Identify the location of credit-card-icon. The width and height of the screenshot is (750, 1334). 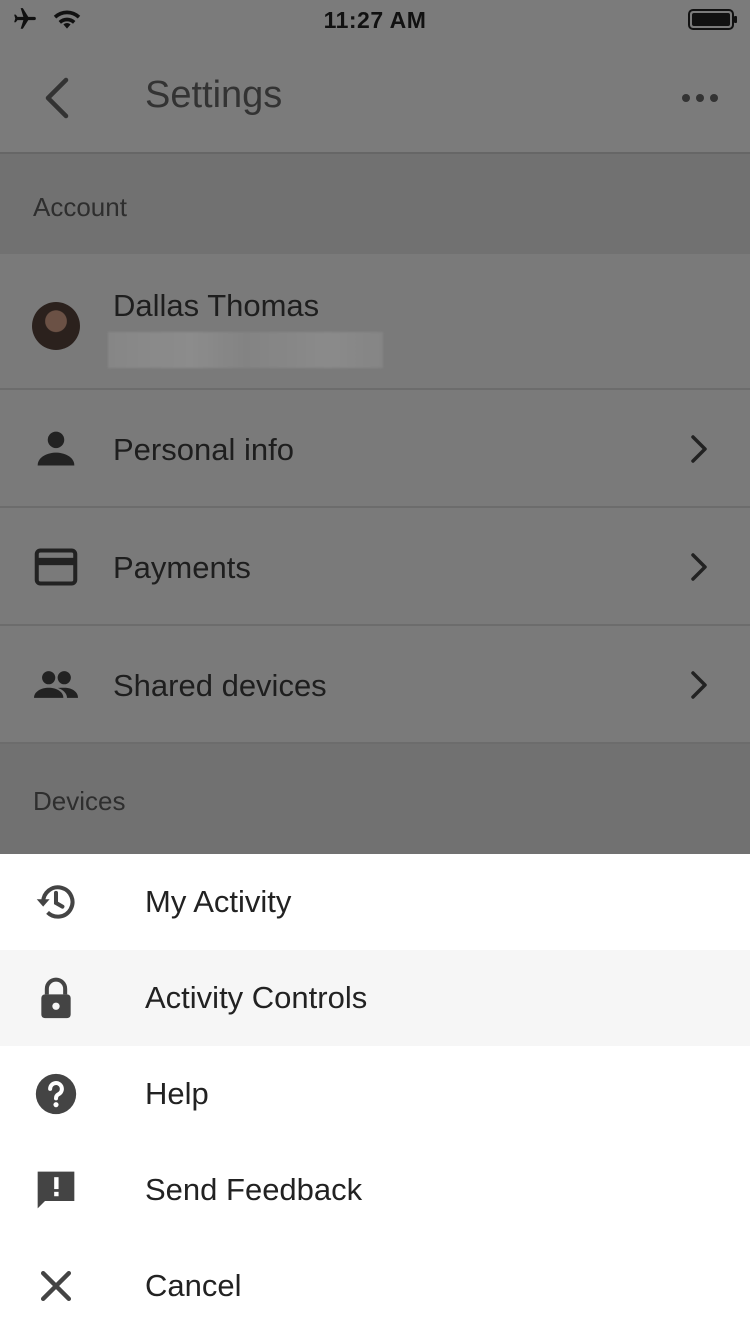
(56, 567).